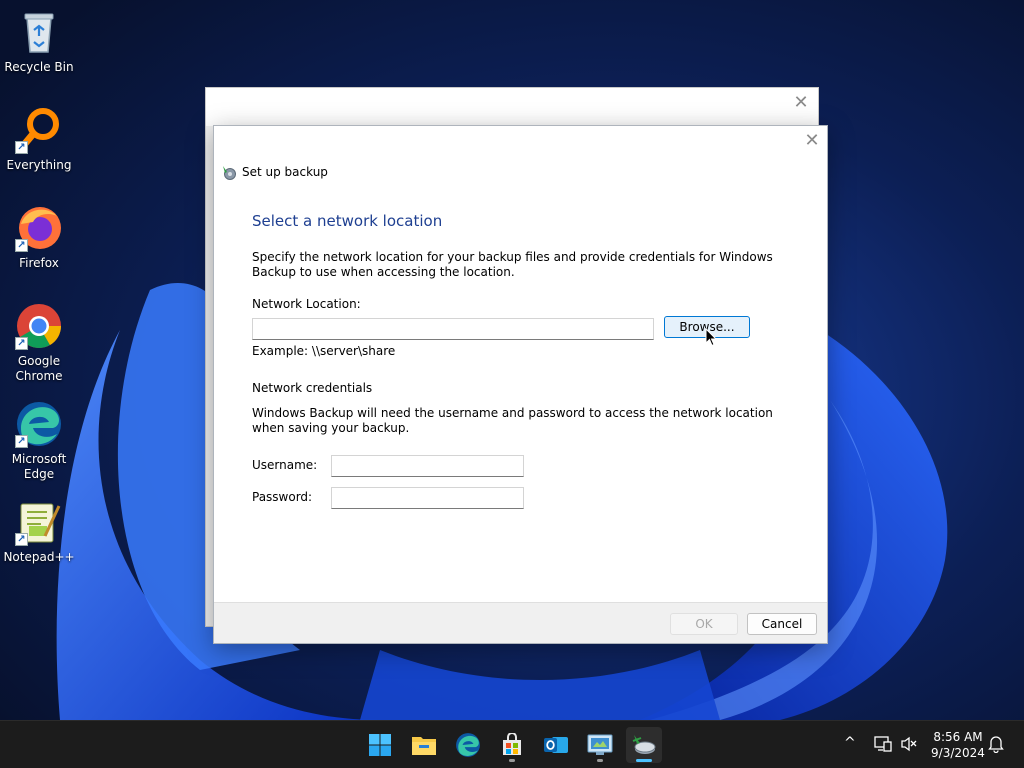 Image resolution: width=1024 pixels, height=768 pixels. I want to click on notification-bell-icon, so click(996, 745).